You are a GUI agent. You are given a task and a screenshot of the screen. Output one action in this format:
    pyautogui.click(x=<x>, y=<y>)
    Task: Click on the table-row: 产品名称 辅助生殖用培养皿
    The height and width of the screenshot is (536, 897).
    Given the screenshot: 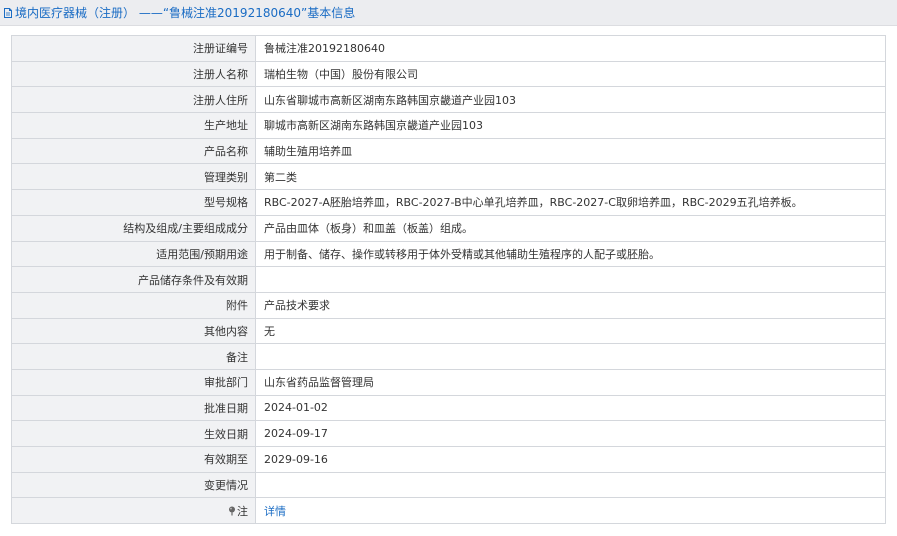 What is the action you would take?
    pyautogui.click(x=448, y=151)
    